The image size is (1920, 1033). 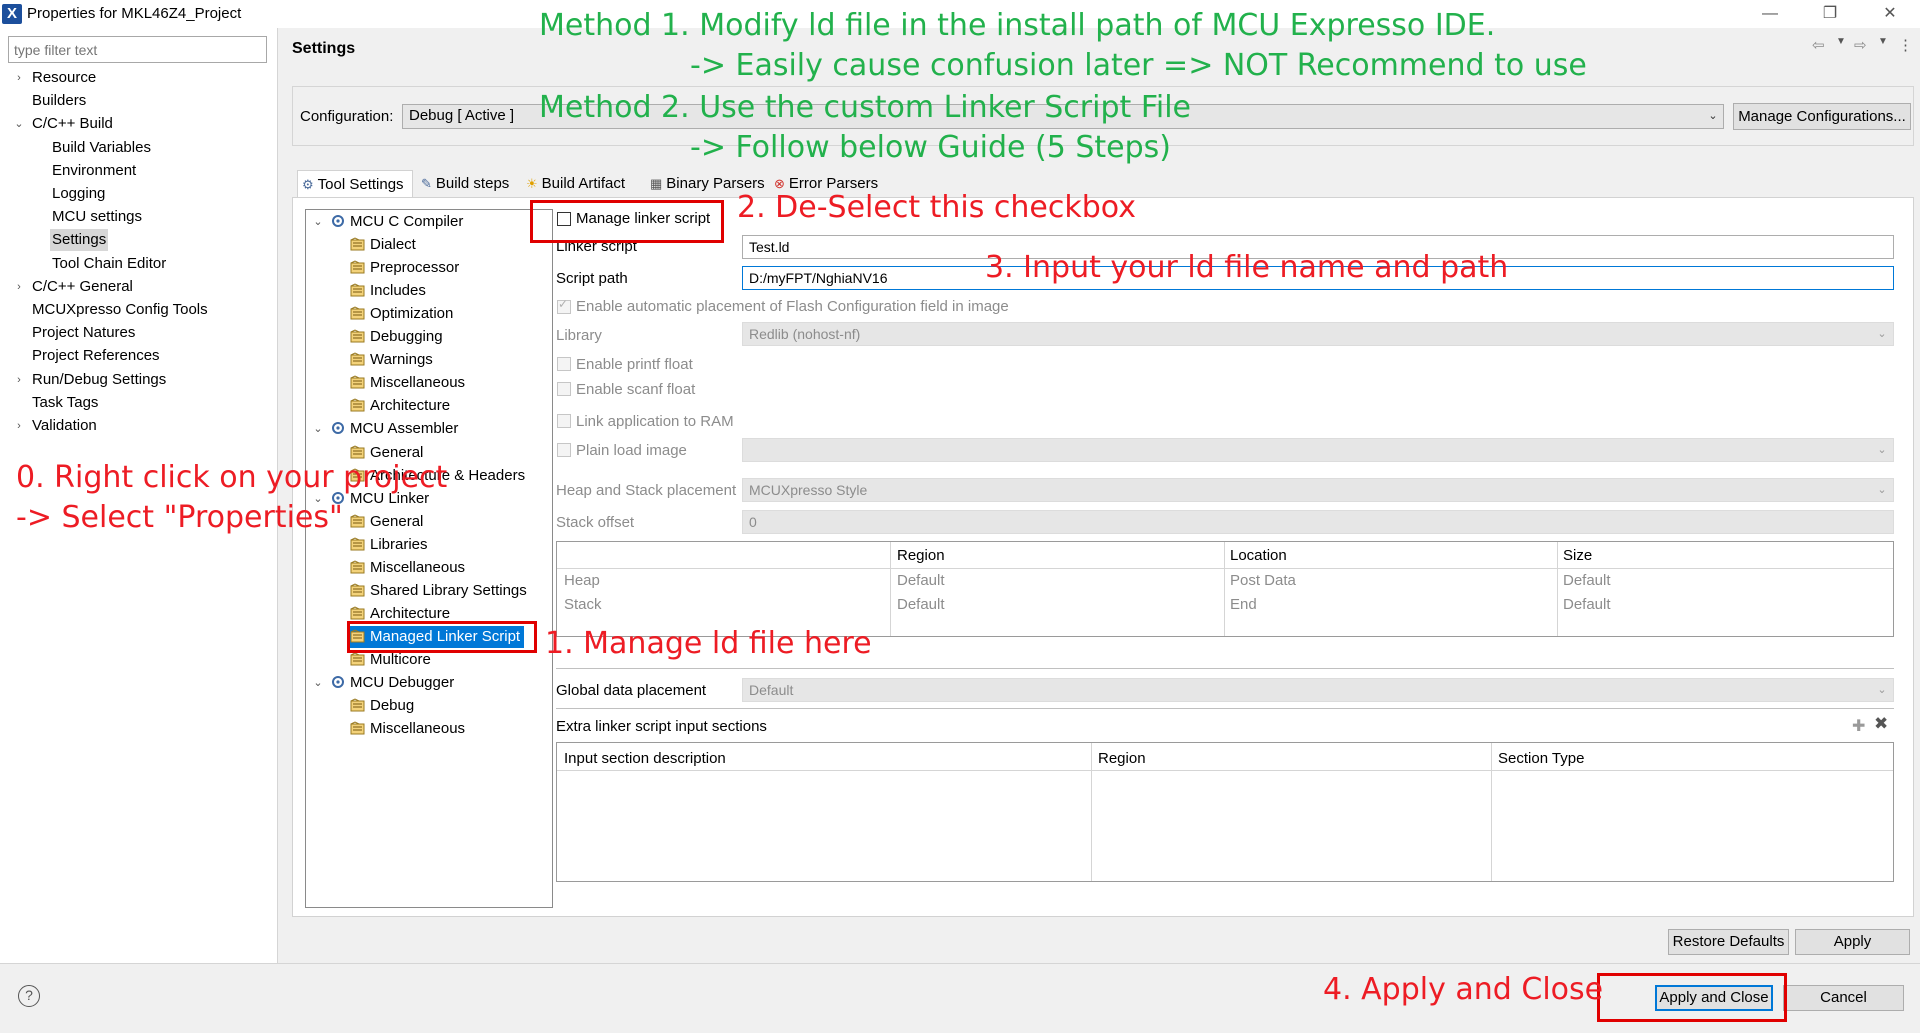 What do you see at coordinates (564, 364) in the screenshot?
I see `printf-float-checkbox` at bounding box center [564, 364].